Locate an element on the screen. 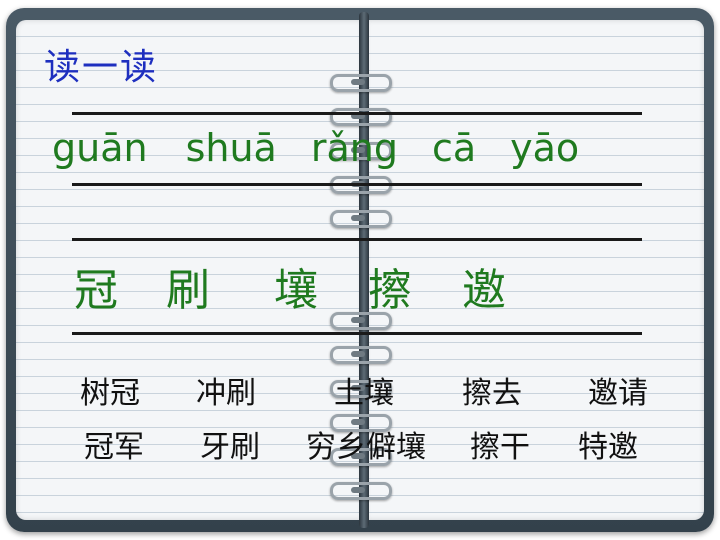  pinyin-syllable: cā is located at coordinates (454, 148).